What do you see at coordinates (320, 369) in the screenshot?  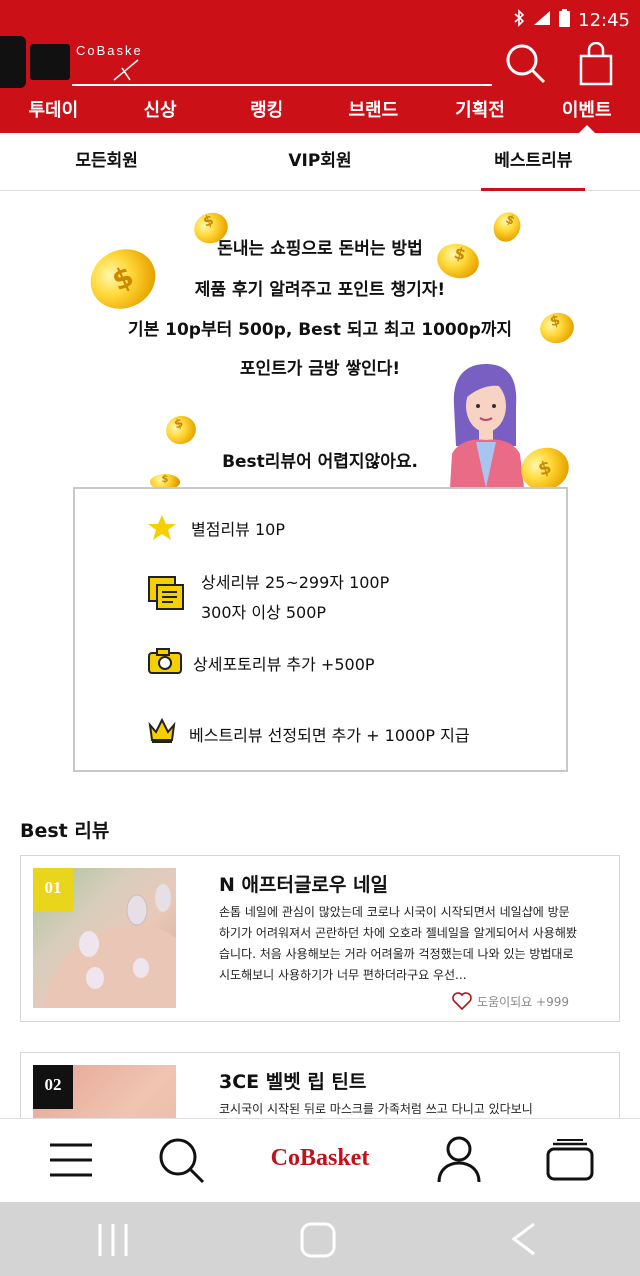 I see `promo-line-4: 포인트가 금방 쌓인다!` at bounding box center [320, 369].